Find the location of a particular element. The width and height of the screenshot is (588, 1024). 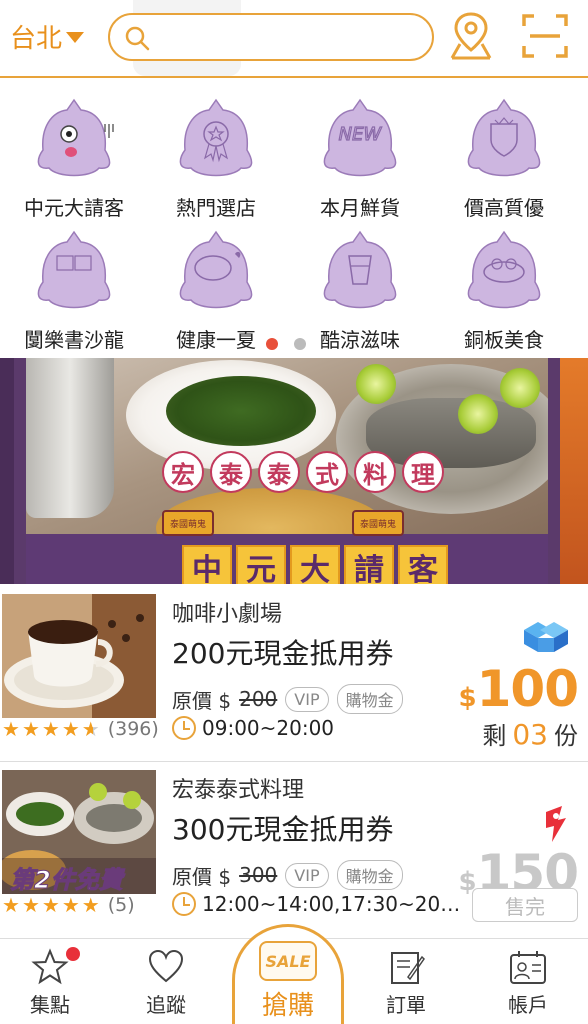

category-item-6: 健康一夏 is located at coordinates (216, 289).